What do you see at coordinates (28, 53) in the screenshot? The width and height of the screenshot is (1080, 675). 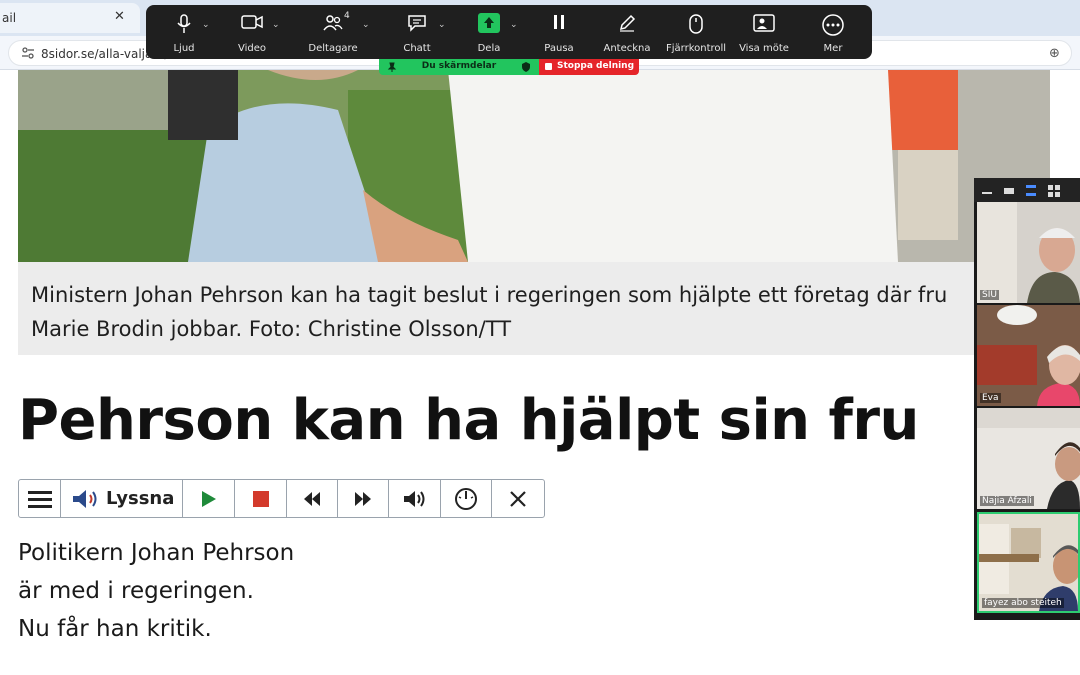 I see `site-settings-icon` at bounding box center [28, 53].